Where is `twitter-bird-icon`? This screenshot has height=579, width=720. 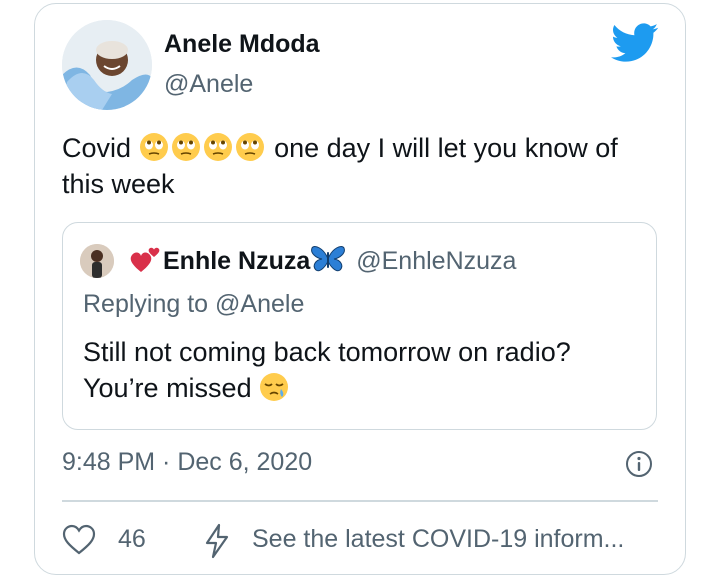
twitter-bird-icon is located at coordinates (635, 43).